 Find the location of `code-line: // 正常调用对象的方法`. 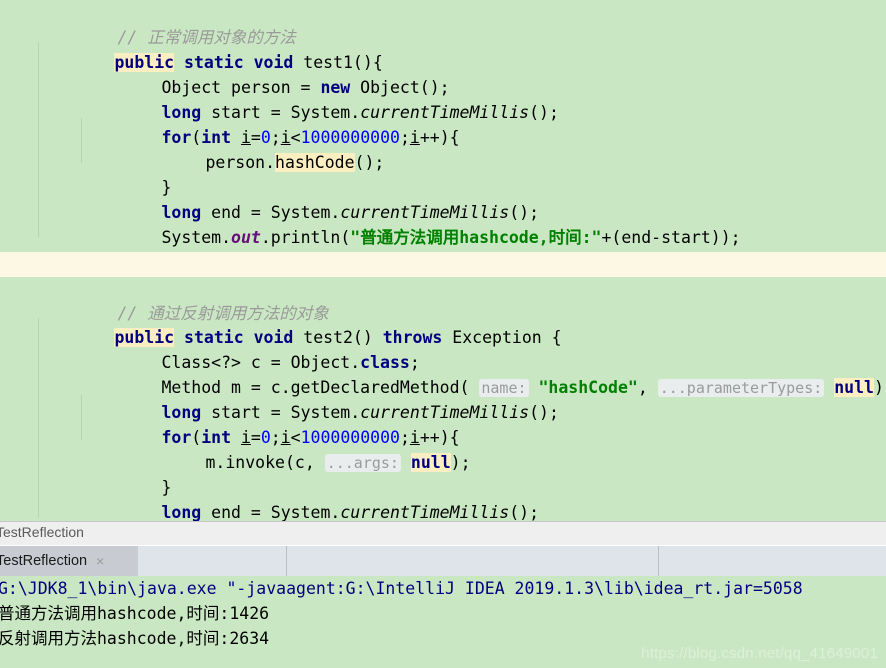

code-line: // 正常调用对象的方法 is located at coordinates (443, 23).